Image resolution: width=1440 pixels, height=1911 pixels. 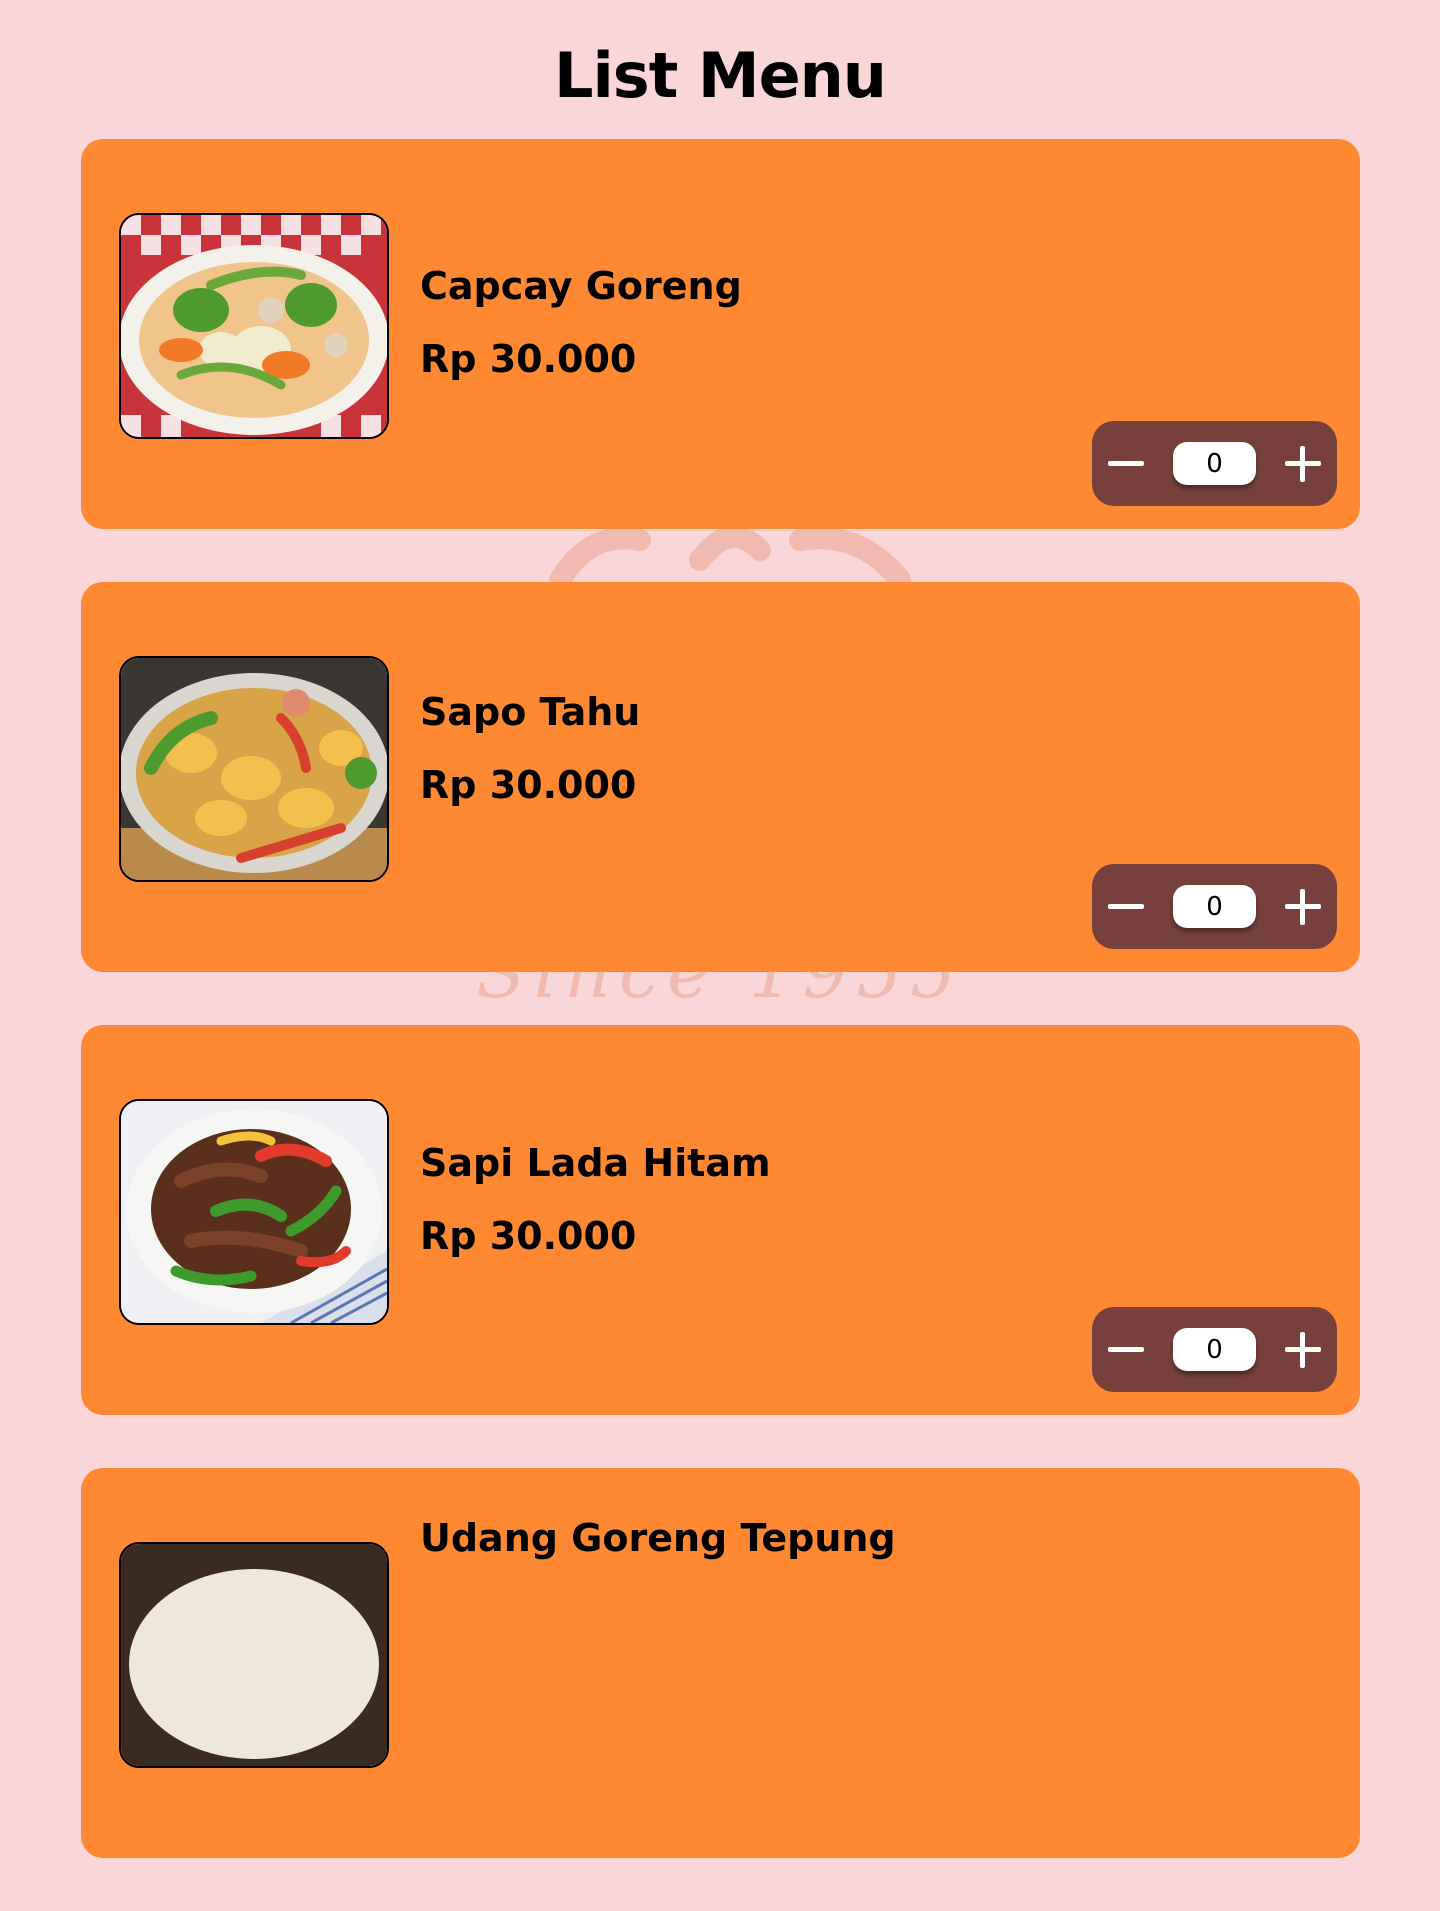 I want to click on food-name: Sapi Lada Hitam, so click(x=595, y=1163).